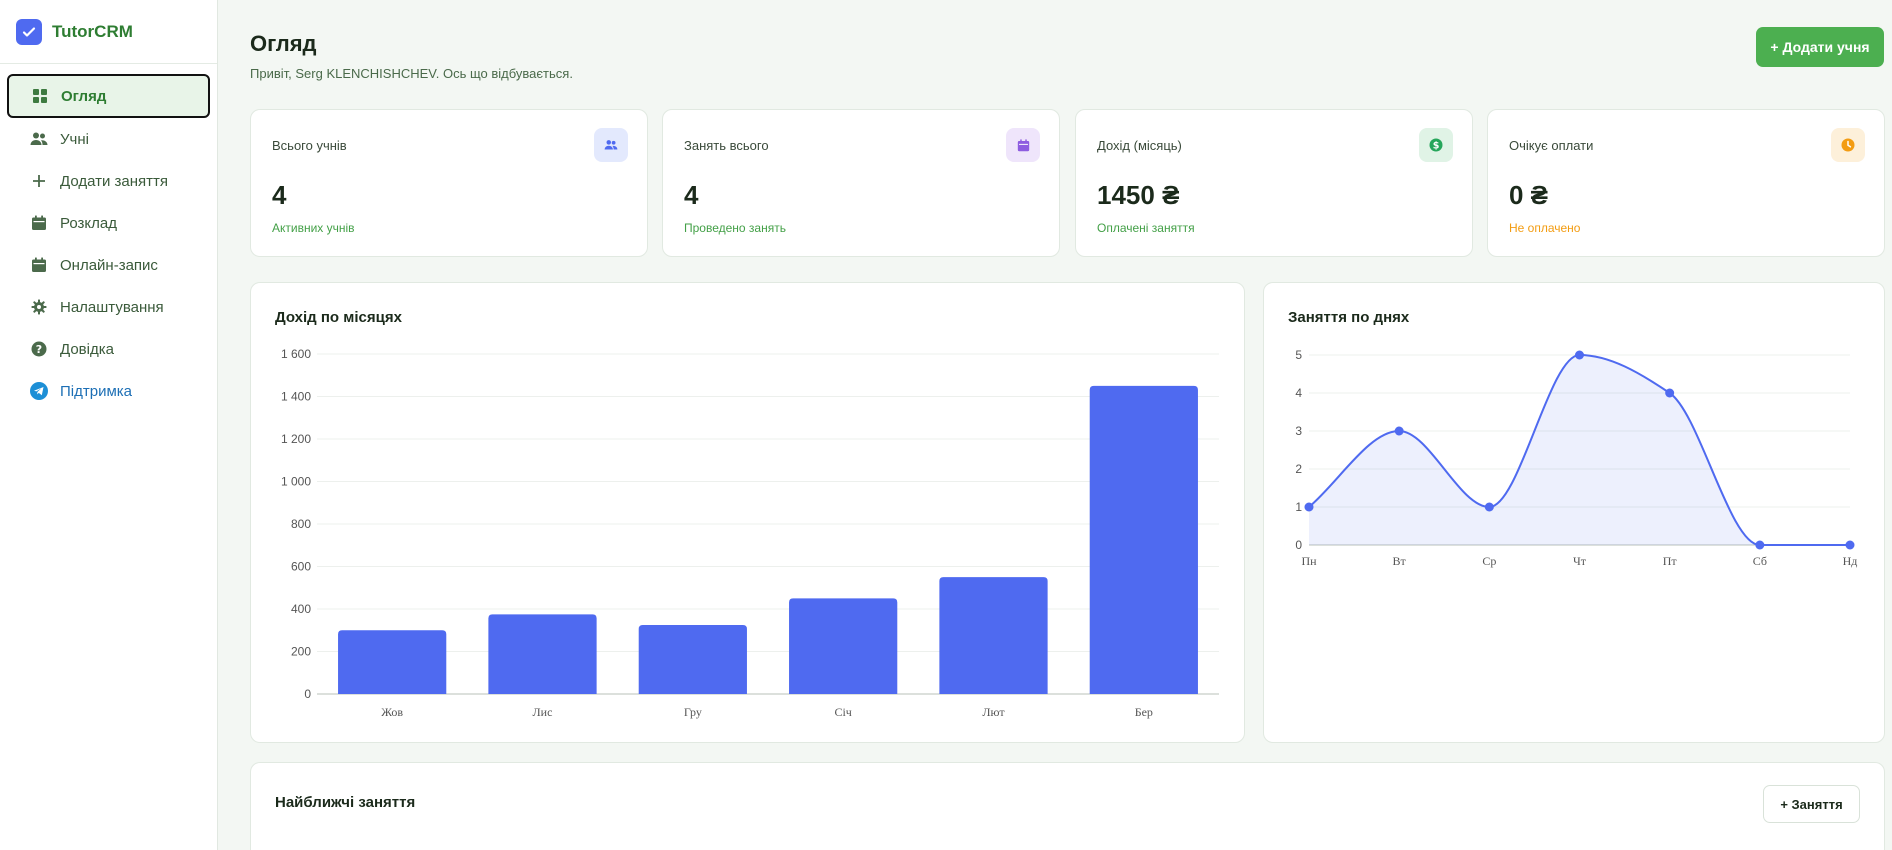 The image size is (1892, 850). Describe the element at coordinates (40, 96) in the screenshot. I see `grid-icon` at that location.